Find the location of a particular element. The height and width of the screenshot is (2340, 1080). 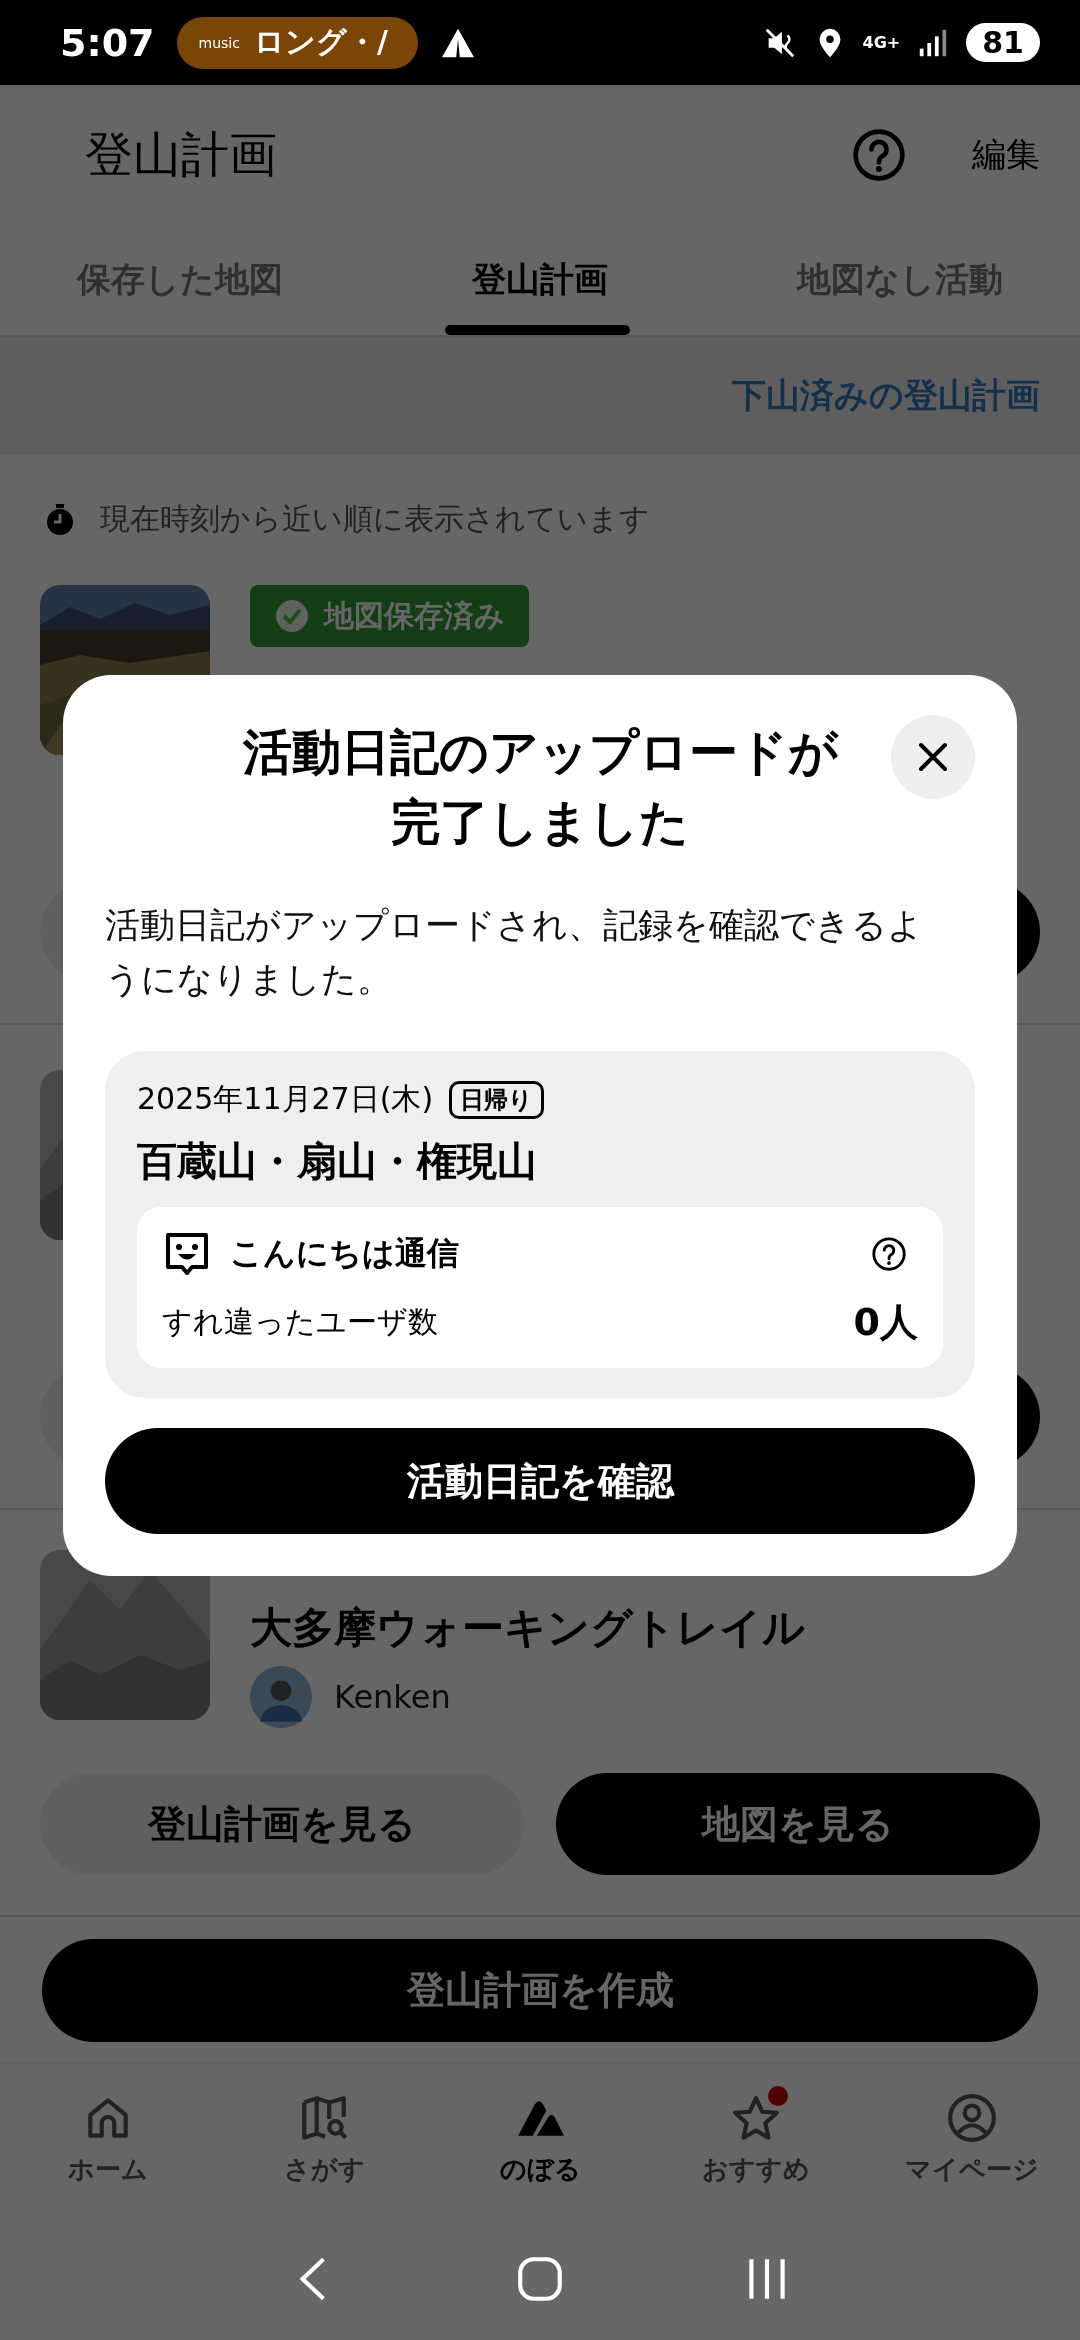

music-logo-text: music is located at coordinates (219, 42).